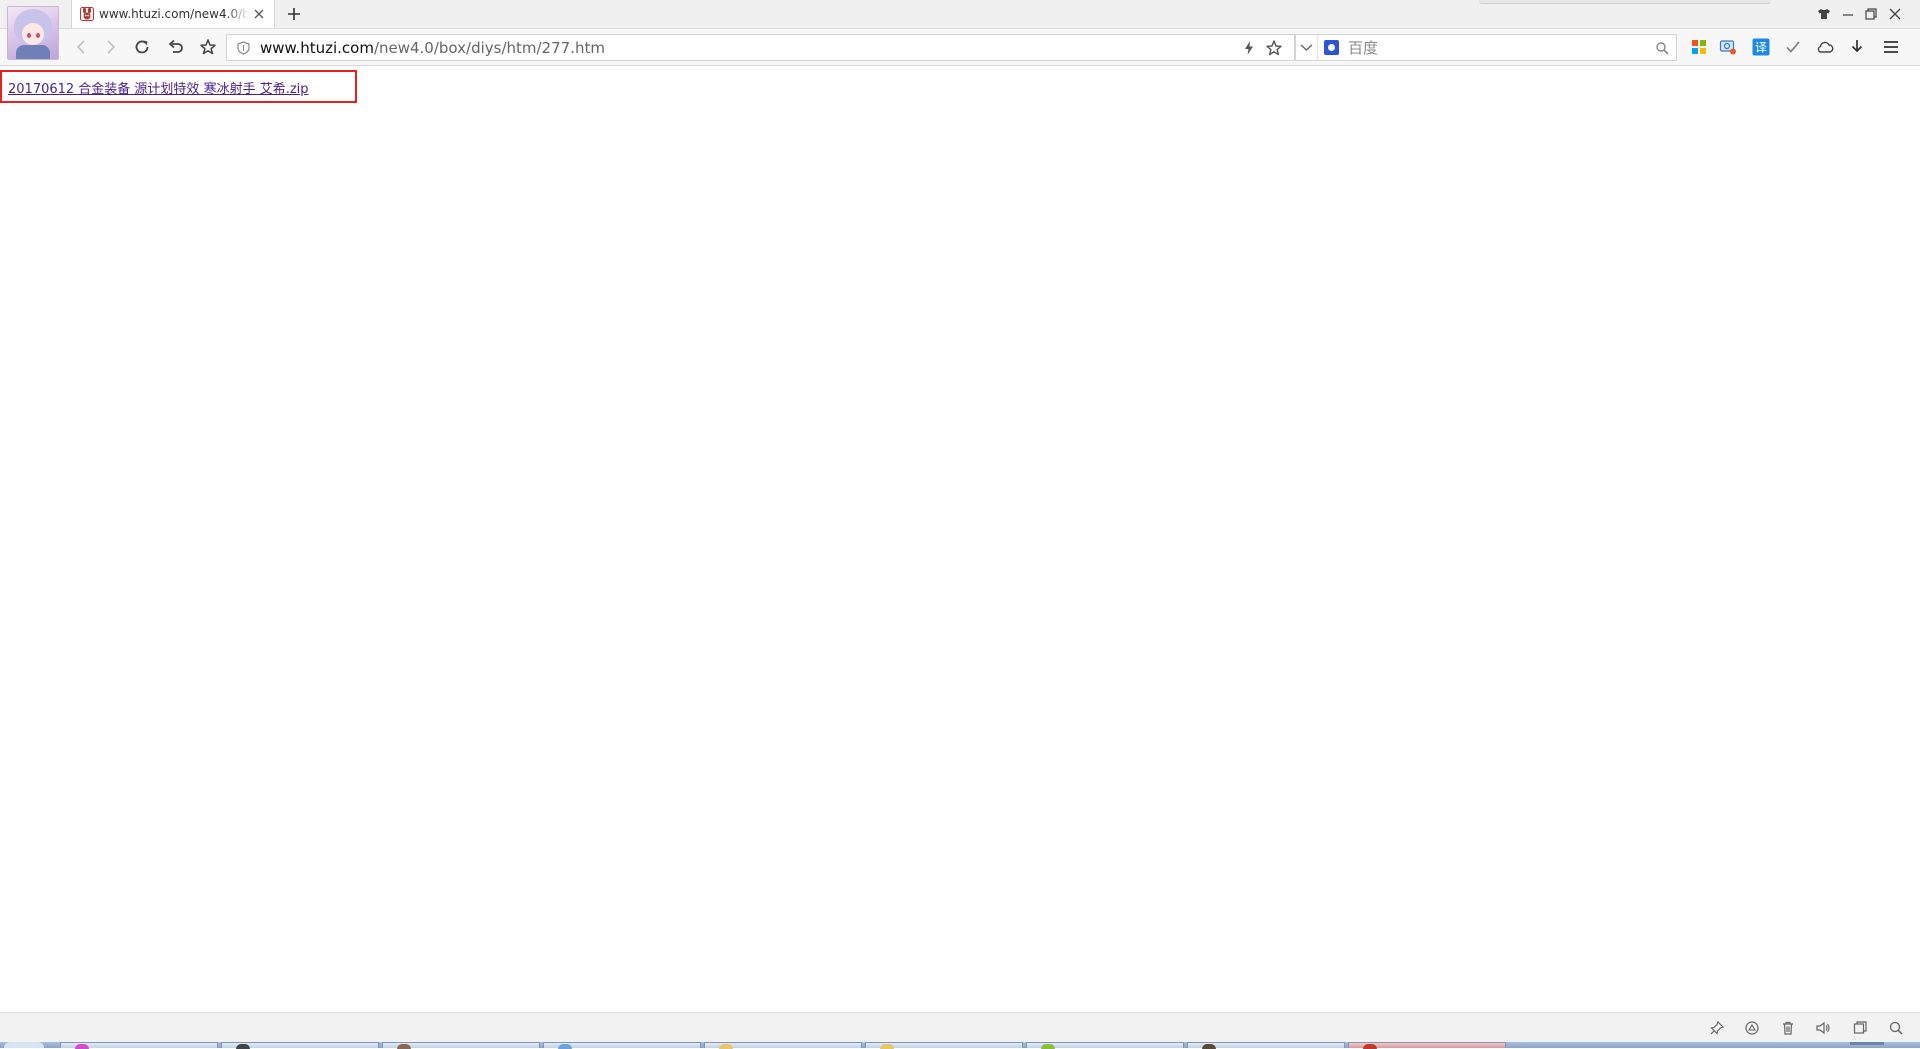 The height and width of the screenshot is (1049, 1920). What do you see at coordinates (1896, 1028) in the screenshot?
I see `zoom-icon` at bounding box center [1896, 1028].